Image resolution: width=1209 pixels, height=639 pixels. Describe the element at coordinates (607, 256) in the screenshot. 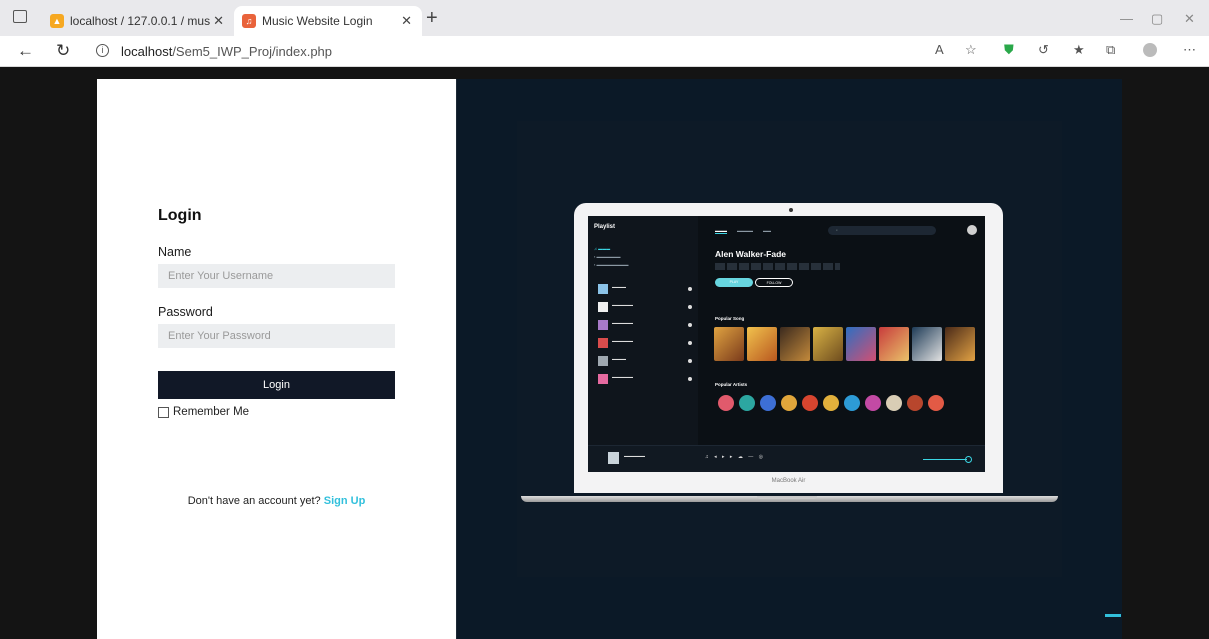

I see `mockup-playlist-item: ▪ ▬▬▬▬▬▬` at that location.